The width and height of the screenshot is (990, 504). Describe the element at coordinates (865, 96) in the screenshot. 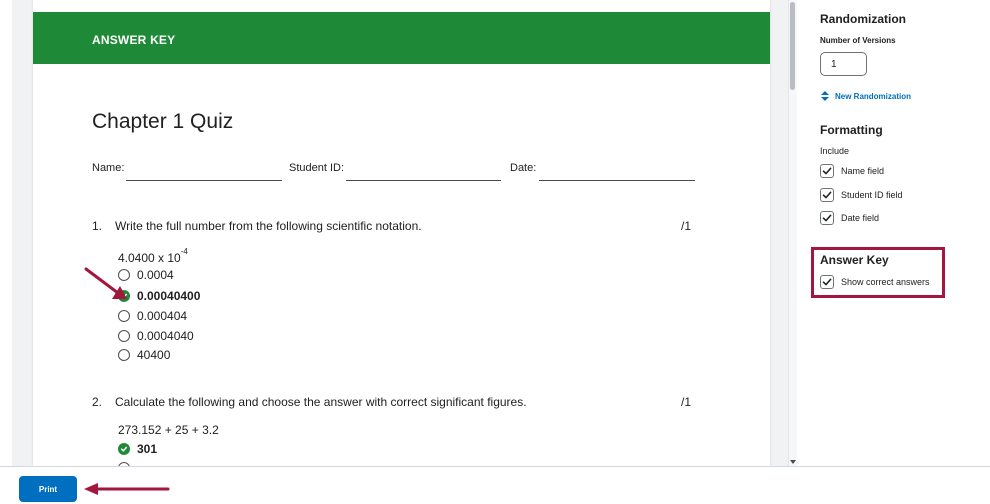

I see `new-randomization-link: New Randomization` at that location.